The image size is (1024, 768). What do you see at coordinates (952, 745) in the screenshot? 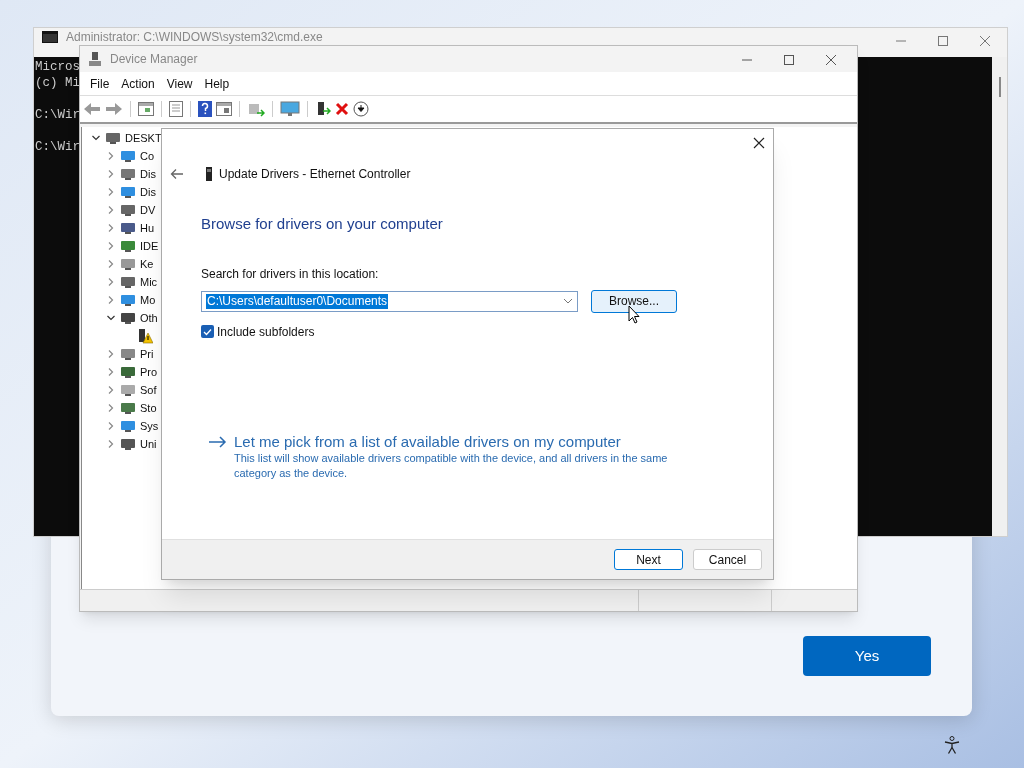
I see `accessibility-icon` at bounding box center [952, 745].